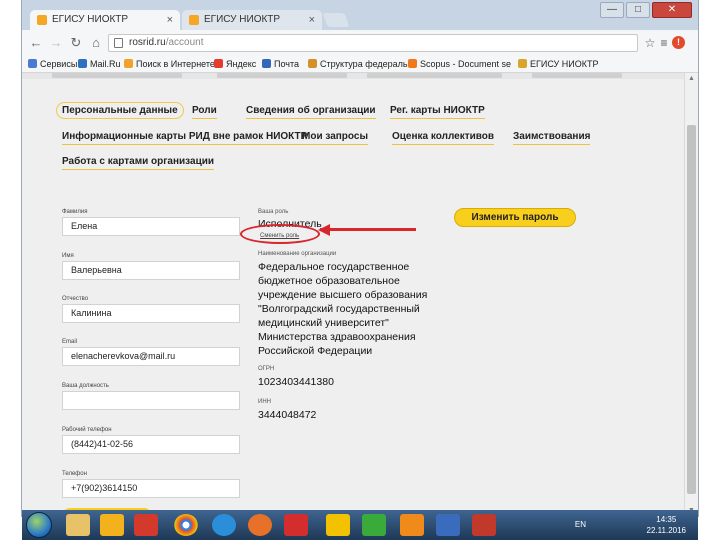 The height and width of the screenshot is (540, 720). What do you see at coordinates (691, 78) in the screenshot?
I see `scroll-up-icon: ▲` at bounding box center [691, 78].